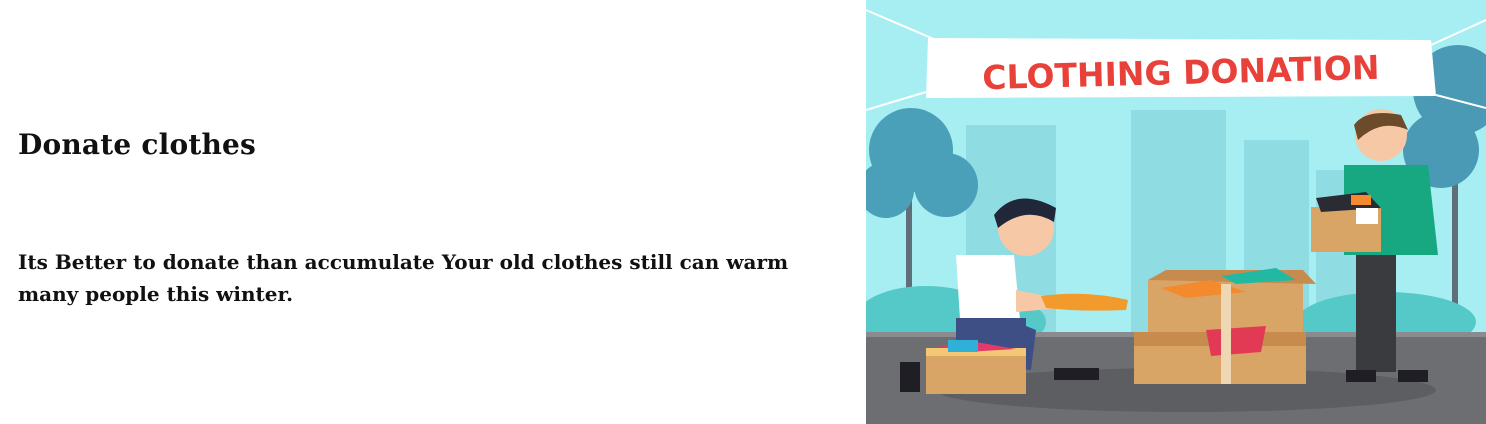  Describe the element at coordinates (976, 367) in the screenshot. I see `small-box` at that location.